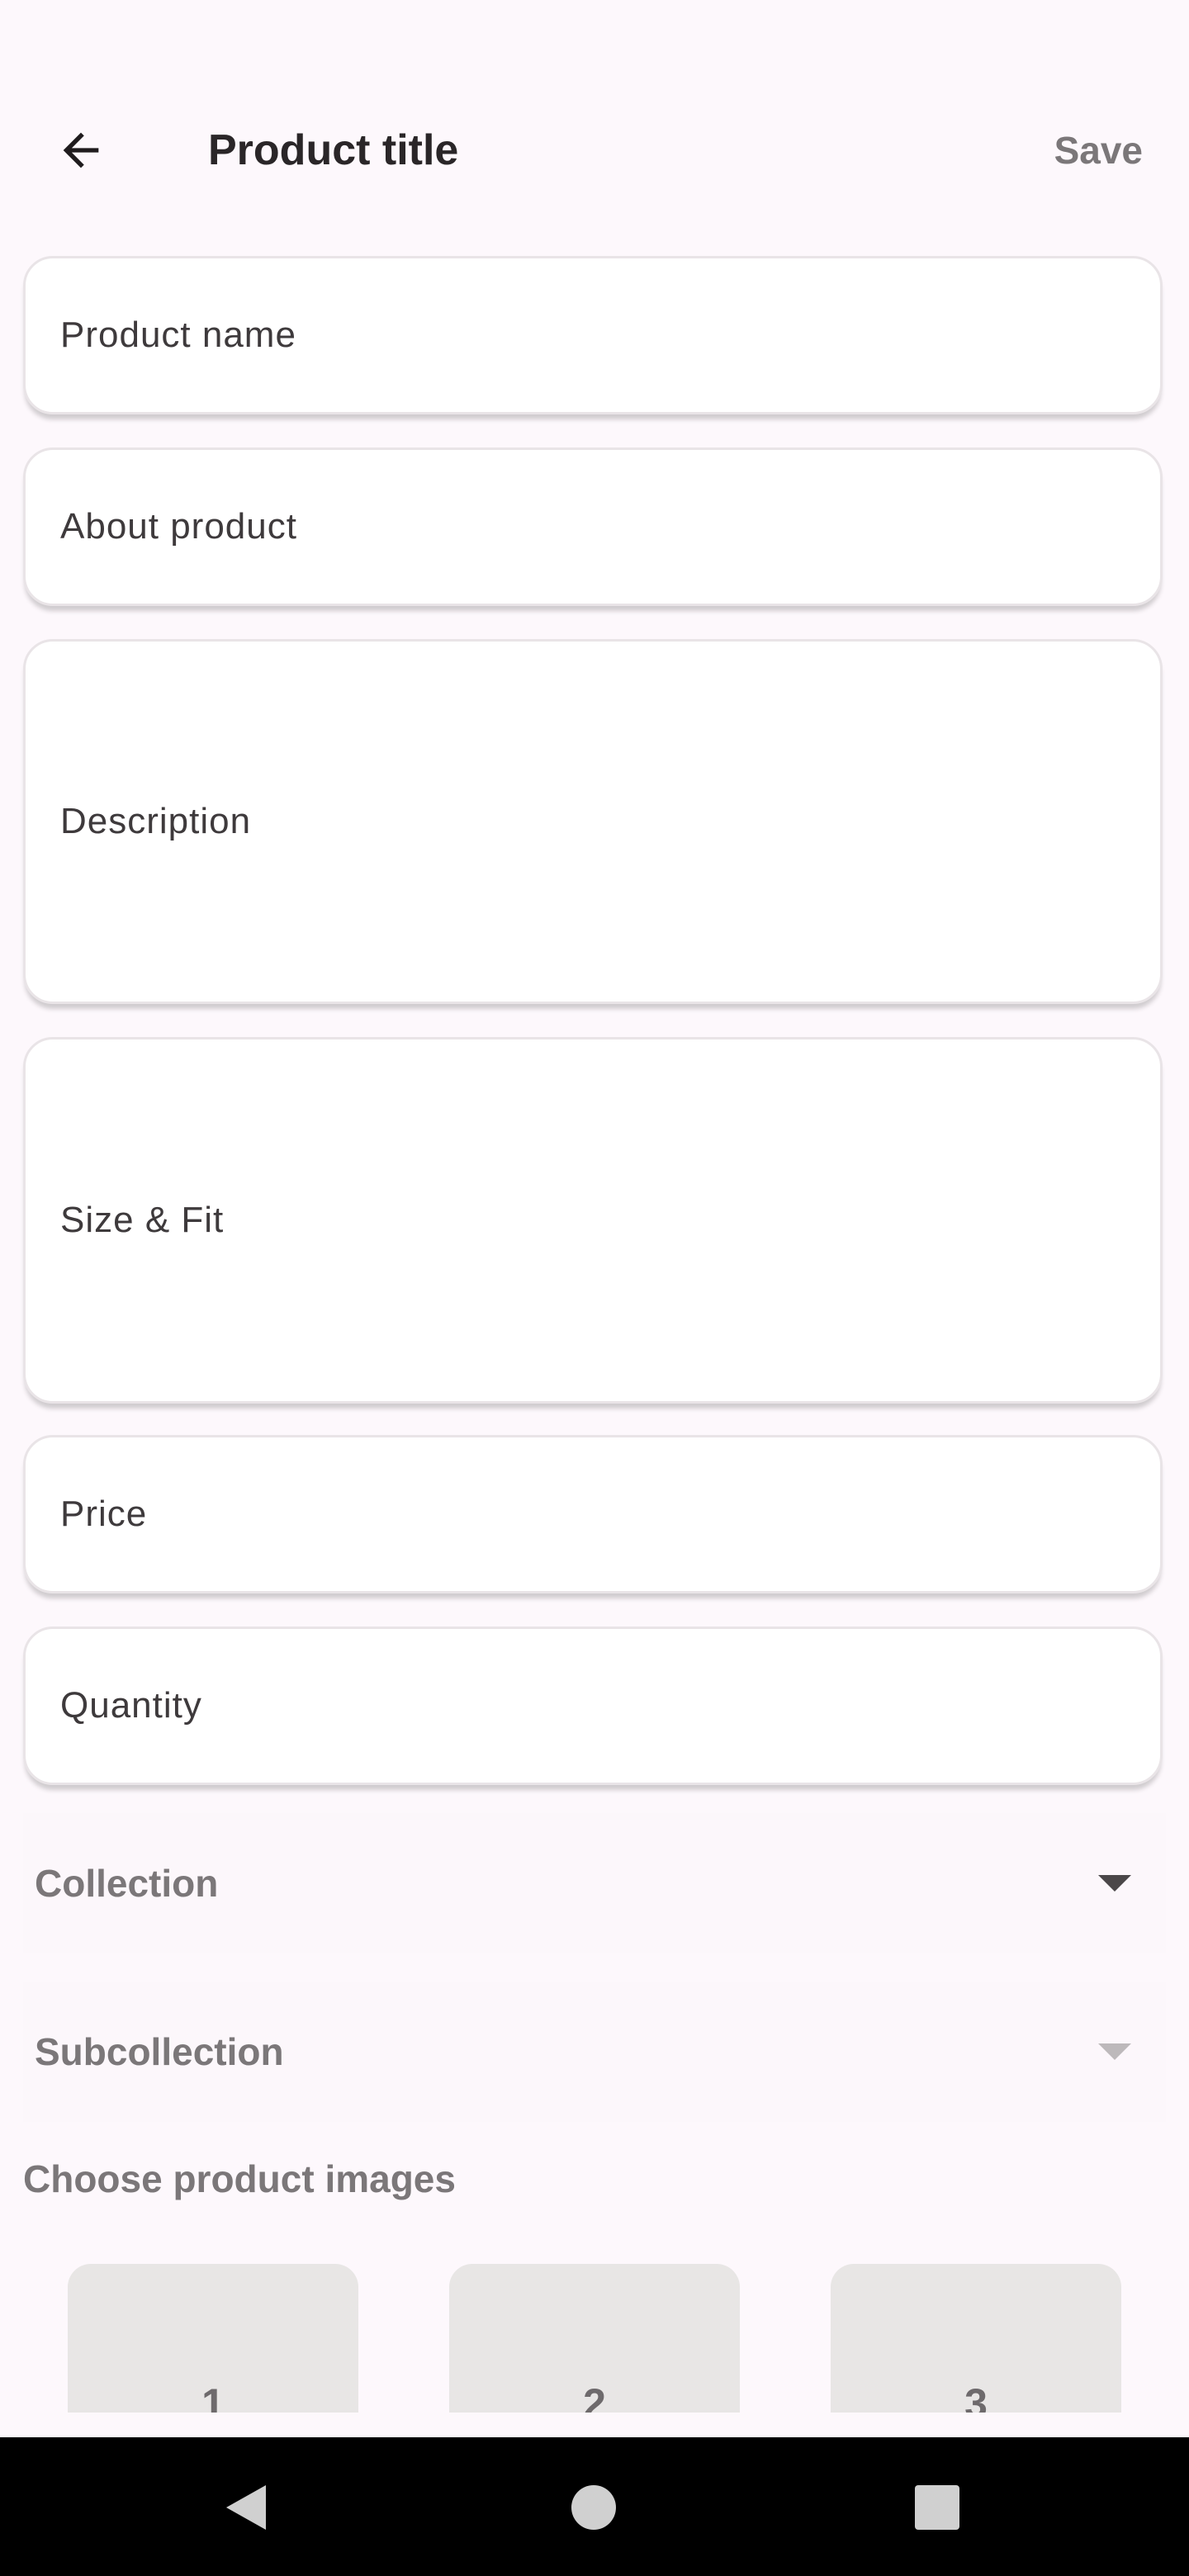  Describe the element at coordinates (156, 821) in the screenshot. I see `description-placeholder: Description` at that location.